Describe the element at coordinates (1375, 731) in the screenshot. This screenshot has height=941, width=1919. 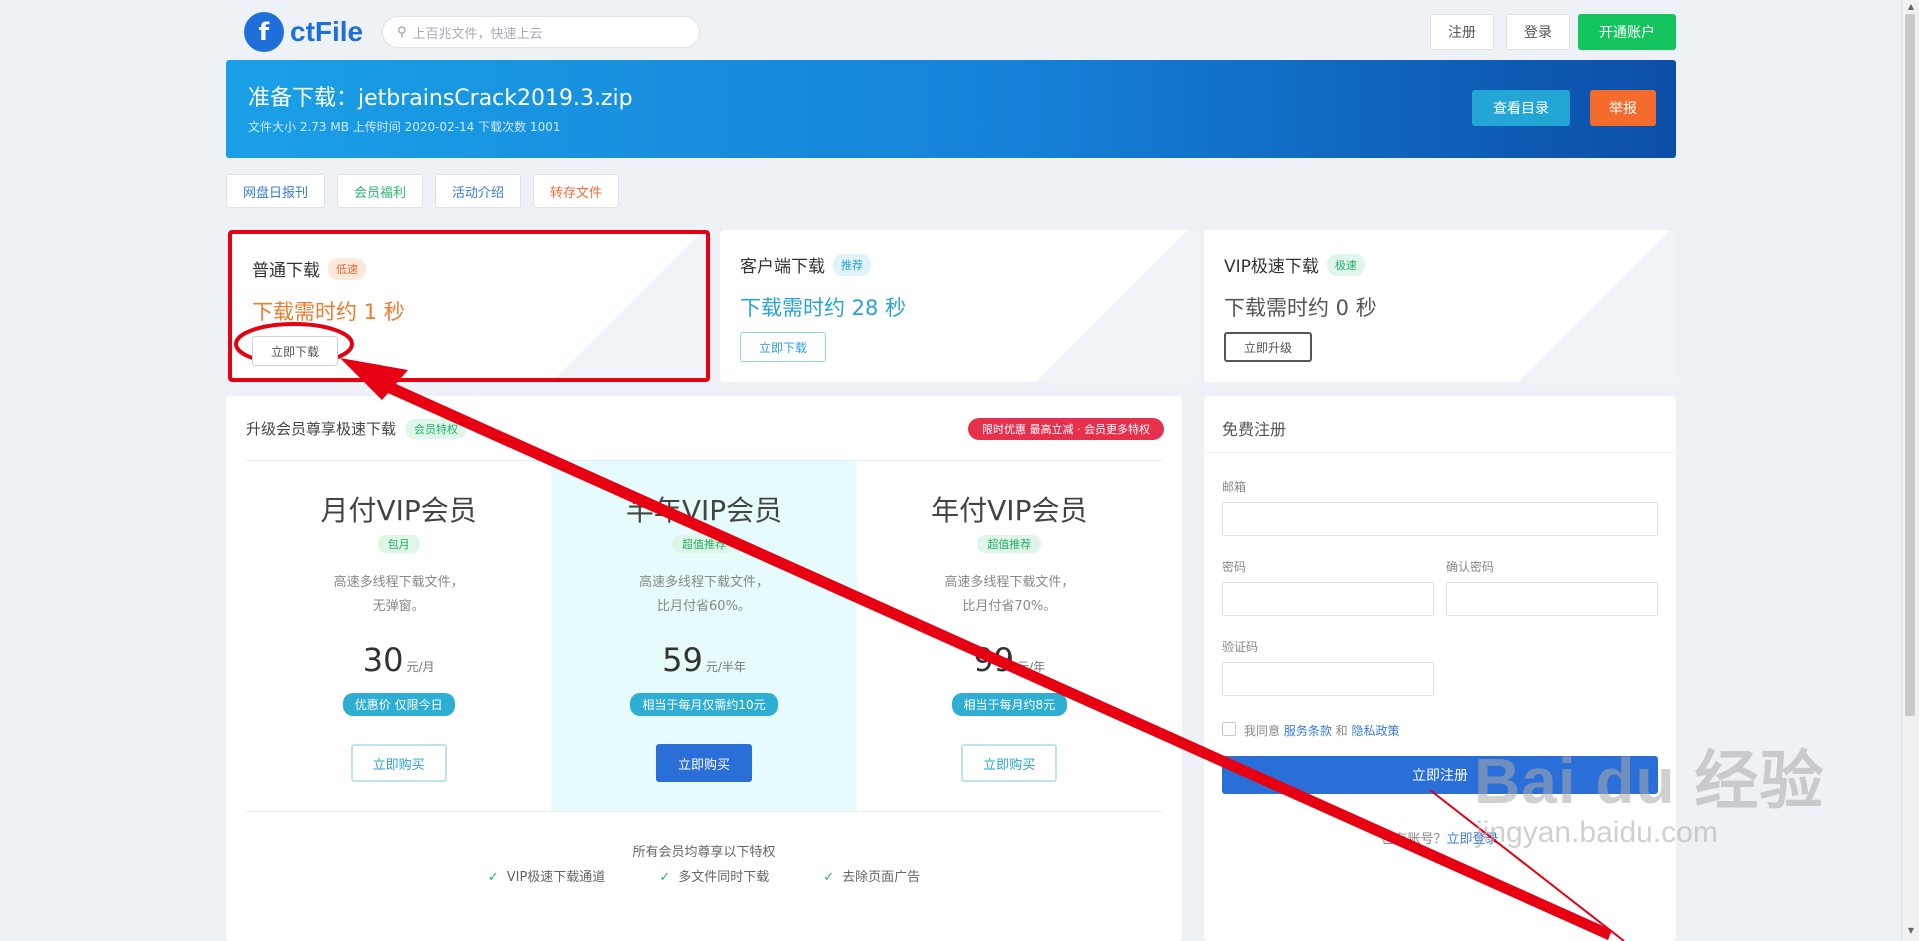
I see `privacy-link: 隐私政策` at that location.